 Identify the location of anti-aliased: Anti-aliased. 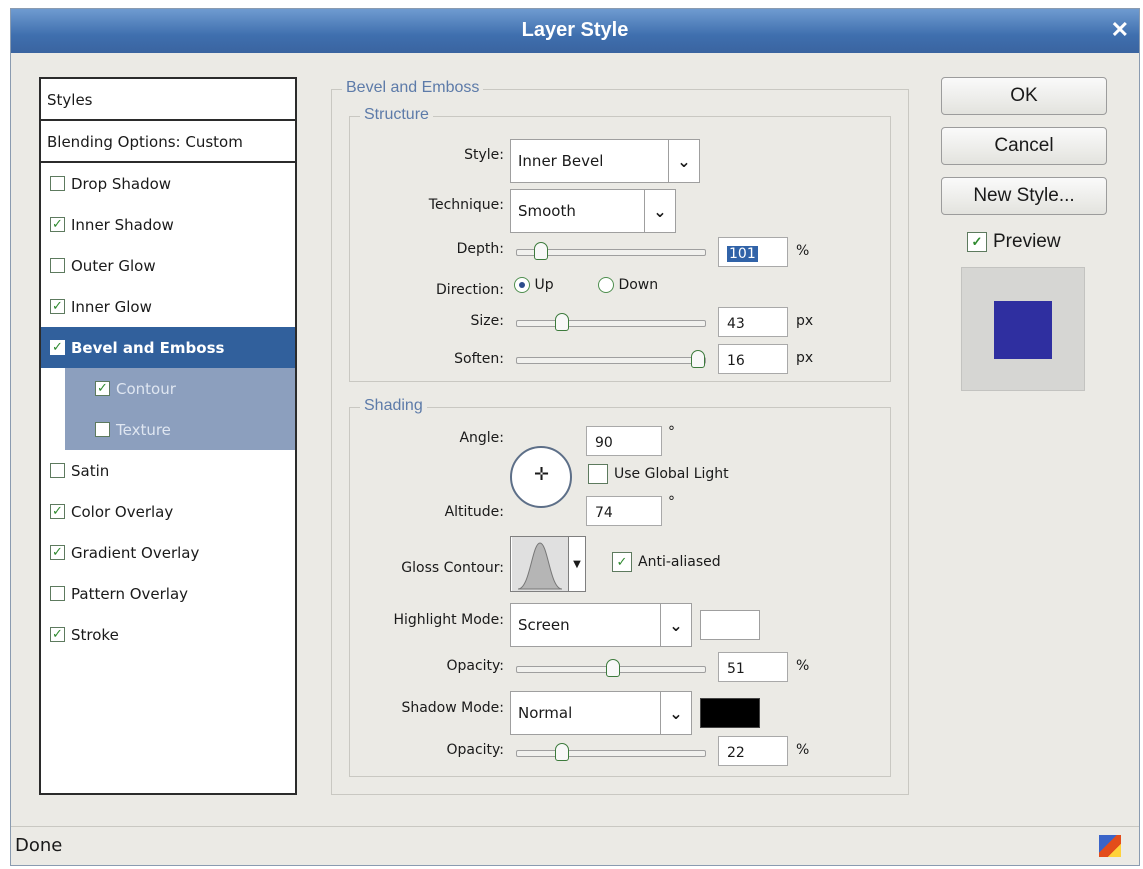
(666, 562).